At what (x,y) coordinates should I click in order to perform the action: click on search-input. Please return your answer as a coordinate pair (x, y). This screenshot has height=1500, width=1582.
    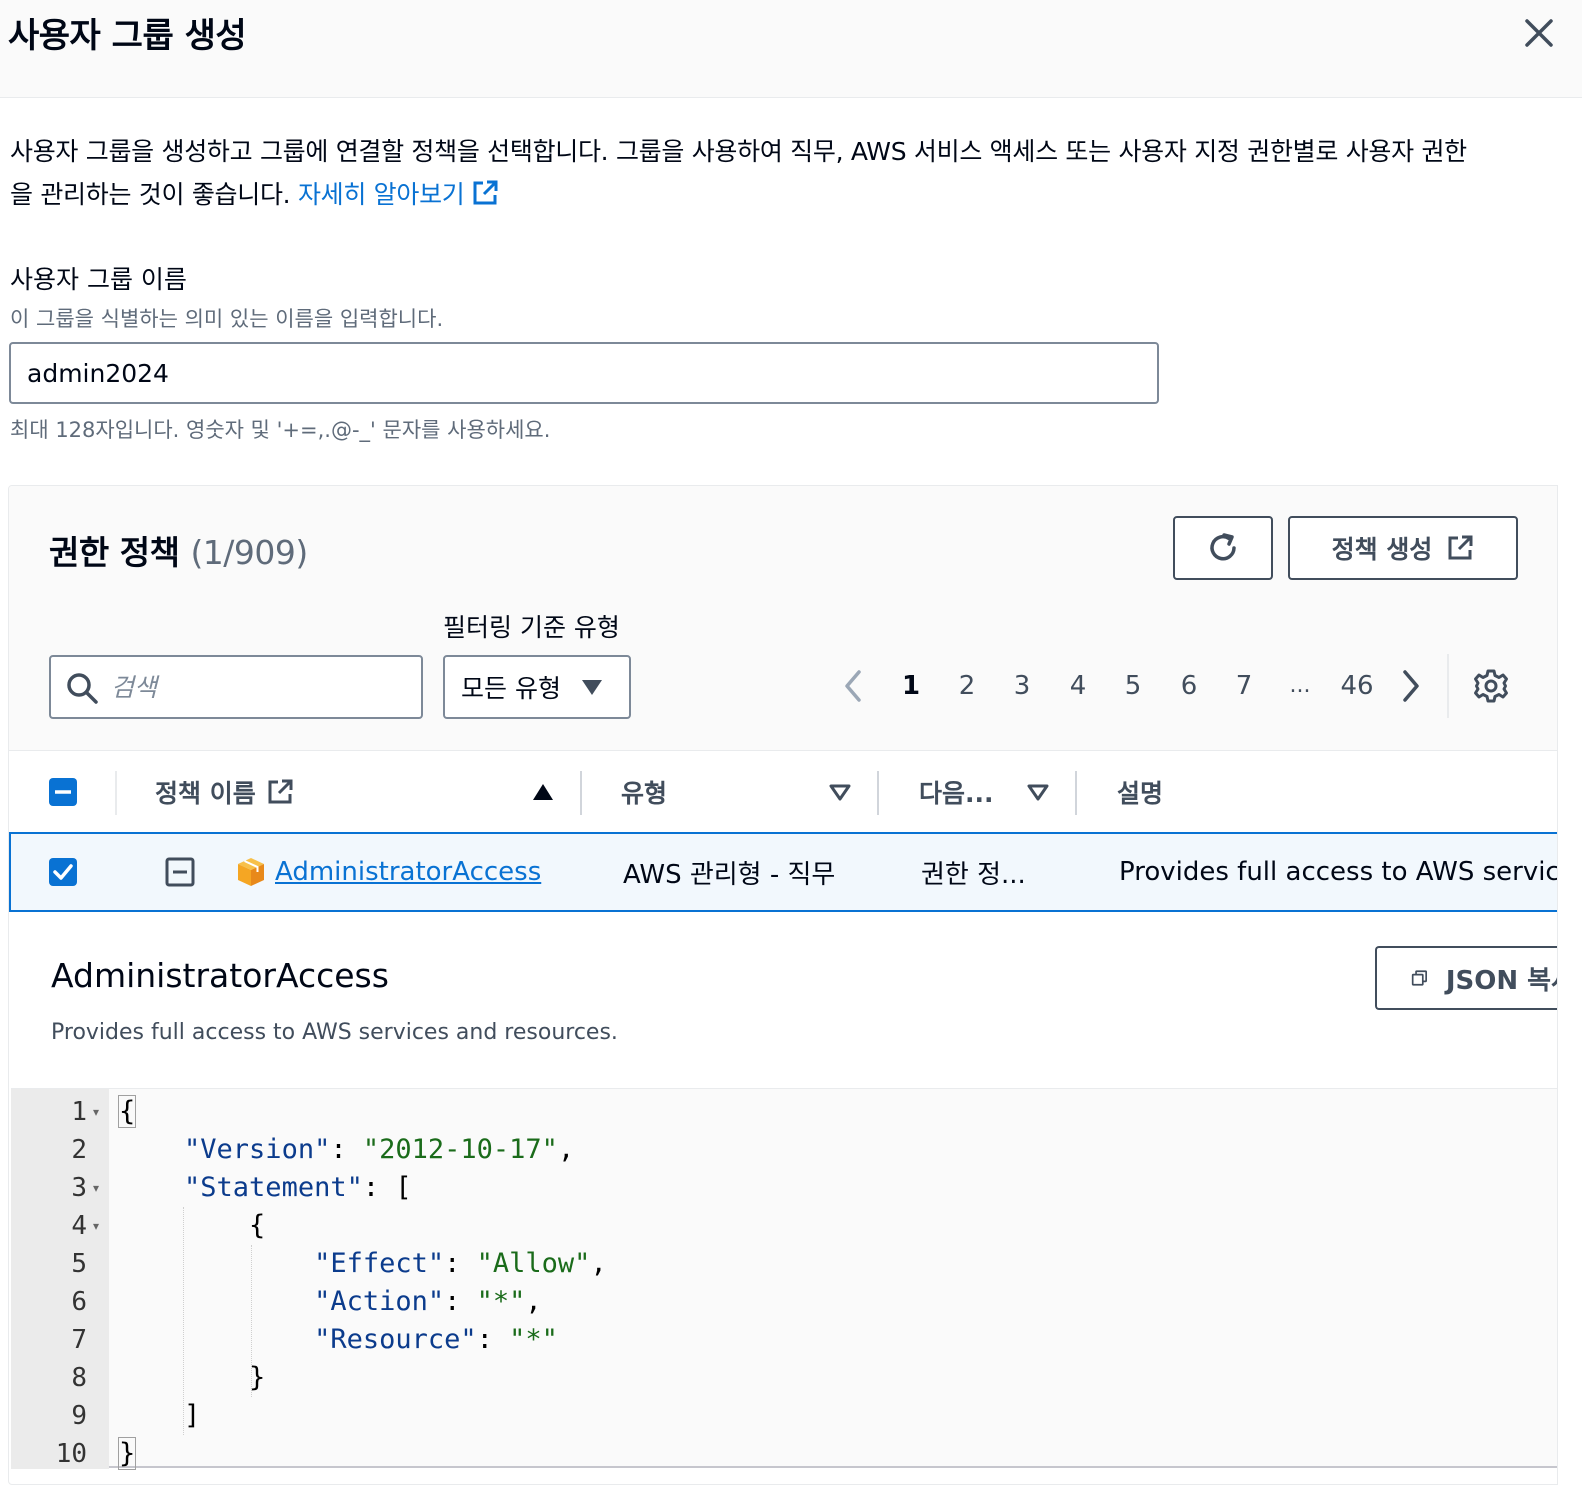
    Looking at the image, I should click on (261, 687).